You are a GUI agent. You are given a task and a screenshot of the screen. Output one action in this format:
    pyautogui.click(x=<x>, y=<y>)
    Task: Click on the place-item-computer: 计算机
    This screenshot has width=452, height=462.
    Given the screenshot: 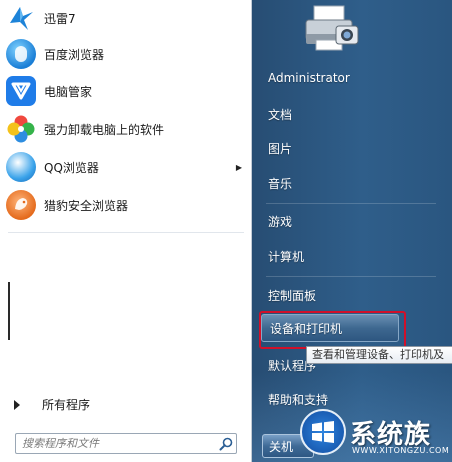 What is the action you would take?
    pyautogui.click(x=350, y=256)
    